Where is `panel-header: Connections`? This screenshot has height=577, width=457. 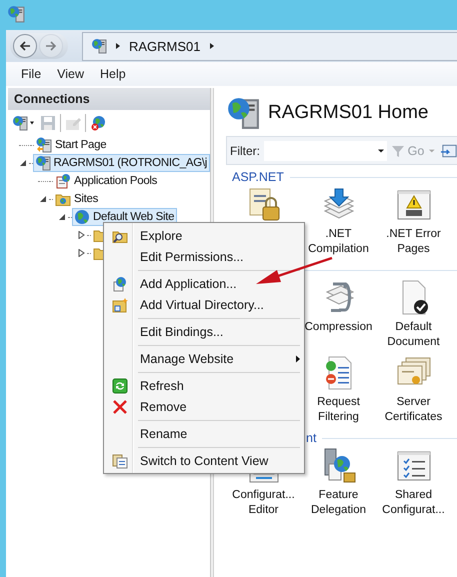
panel-header: Connections is located at coordinates (109, 99).